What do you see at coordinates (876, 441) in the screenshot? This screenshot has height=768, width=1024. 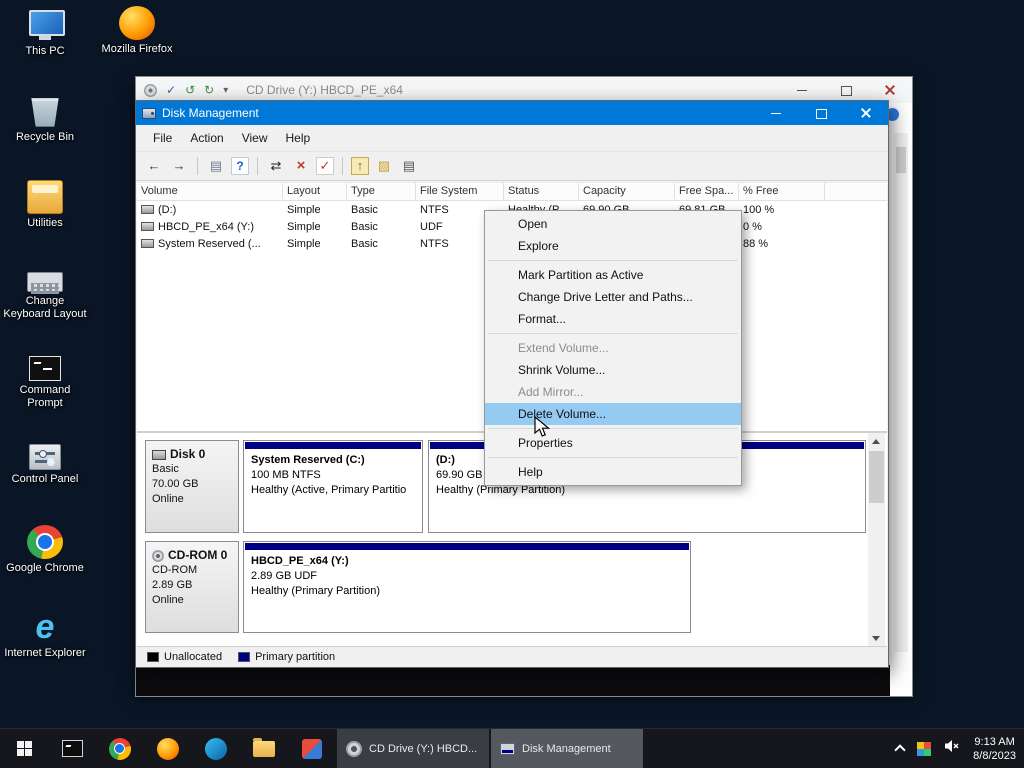 I see `scroll-up-icon` at bounding box center [876, 441].